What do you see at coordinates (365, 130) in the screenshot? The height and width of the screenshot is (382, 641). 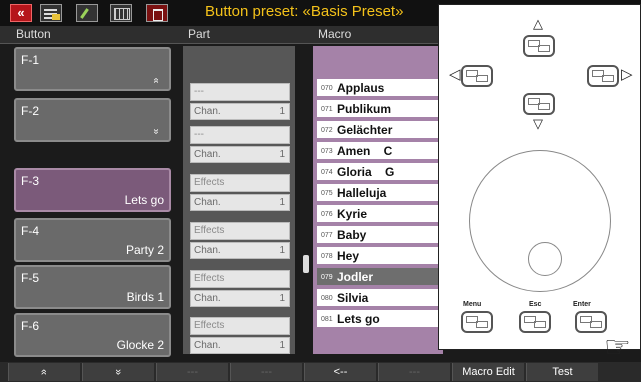 I see `macro-name: Gelächter` at bounding box center [365, 130].